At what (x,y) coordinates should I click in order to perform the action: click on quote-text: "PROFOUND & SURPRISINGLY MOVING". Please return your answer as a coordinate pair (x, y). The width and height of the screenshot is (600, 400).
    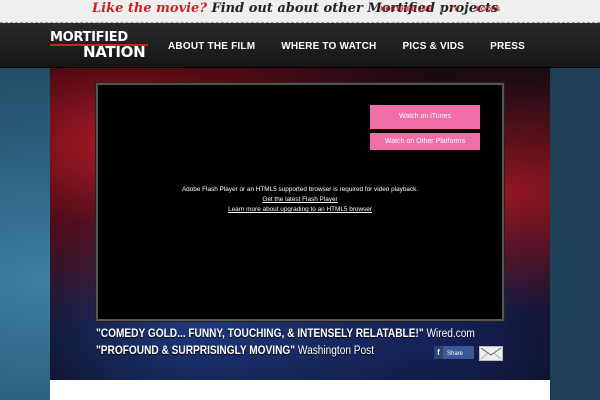
    Looking at the image, I should click on (196, 351).